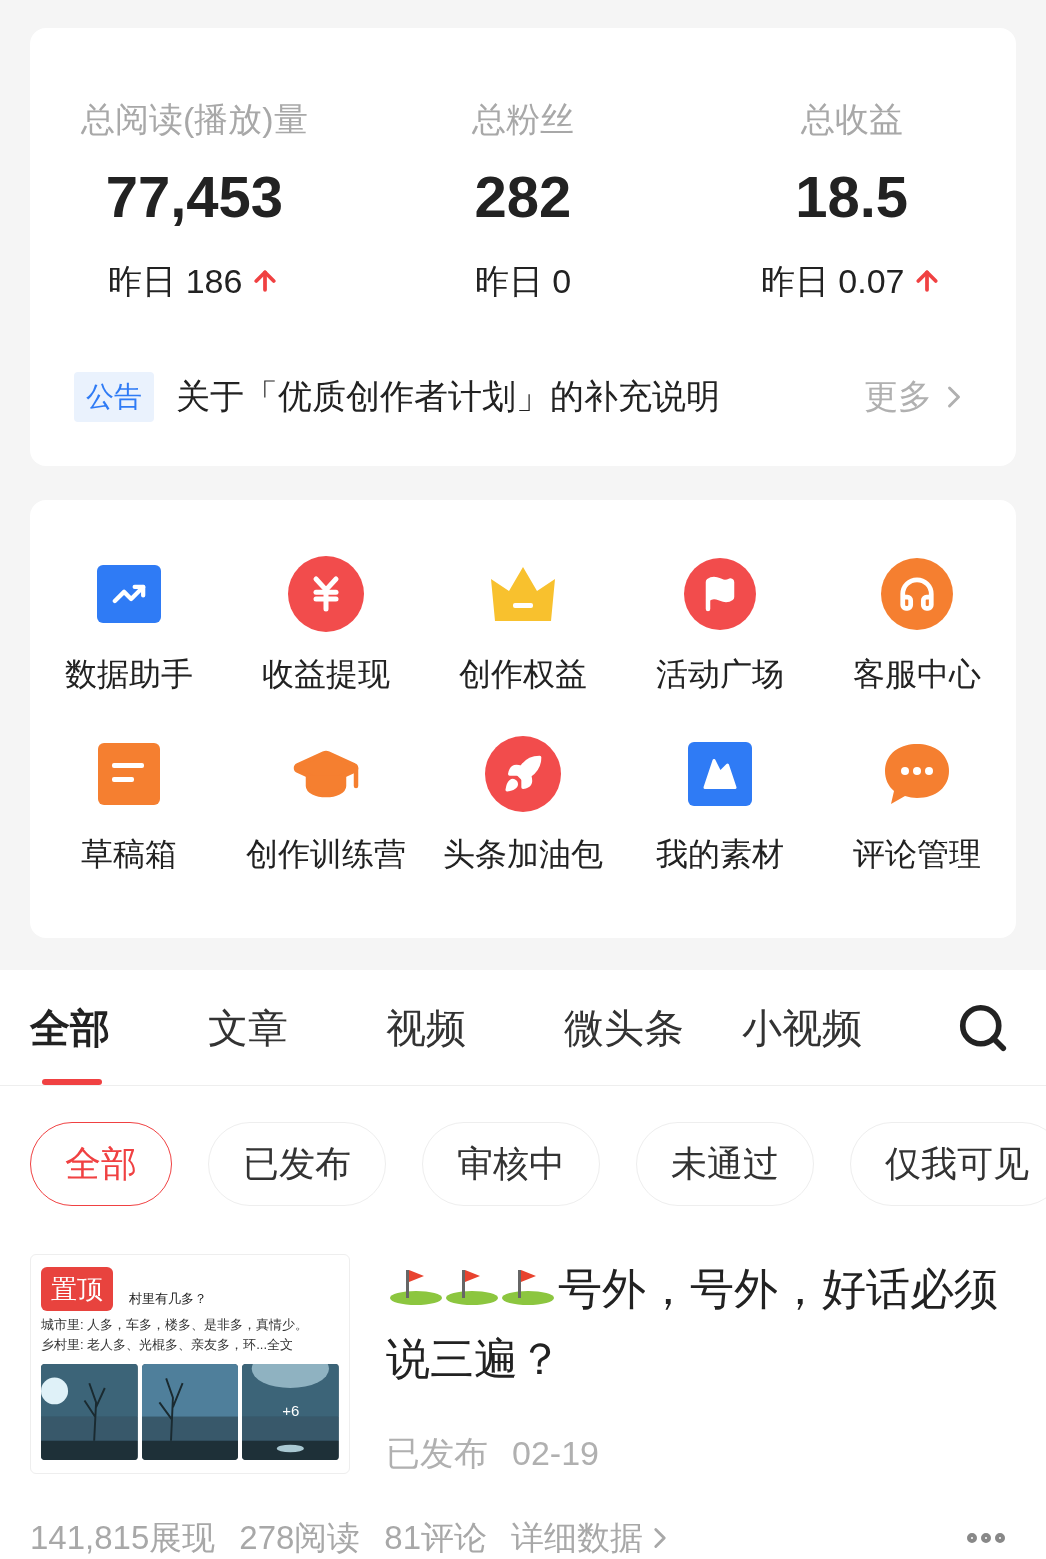 This screenshot has height=1559, width=1046. I want to click on notice-badge: 公告, so click(114, 396).